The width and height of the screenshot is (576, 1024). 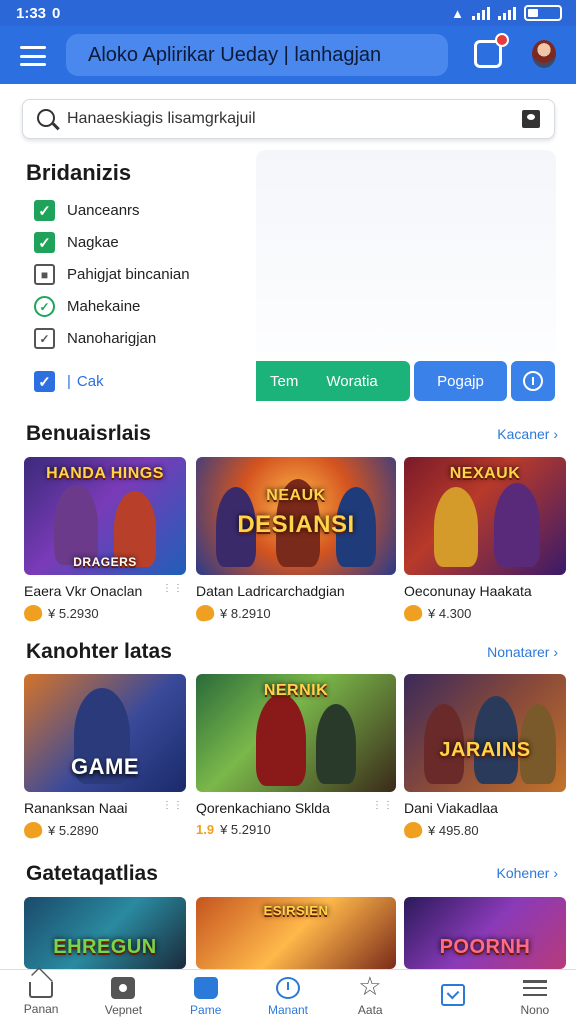 I want to click on rating-icon: 1.9, so click(x=205, y=829).